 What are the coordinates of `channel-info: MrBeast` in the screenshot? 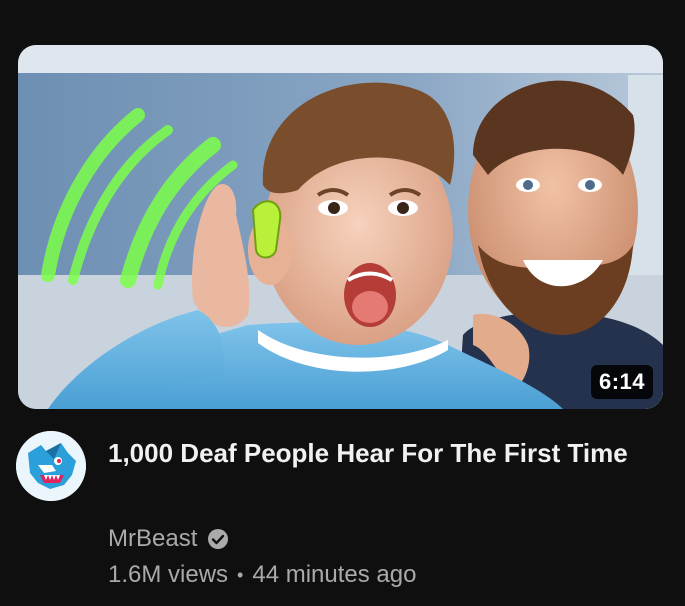 It's located at (168, 539).